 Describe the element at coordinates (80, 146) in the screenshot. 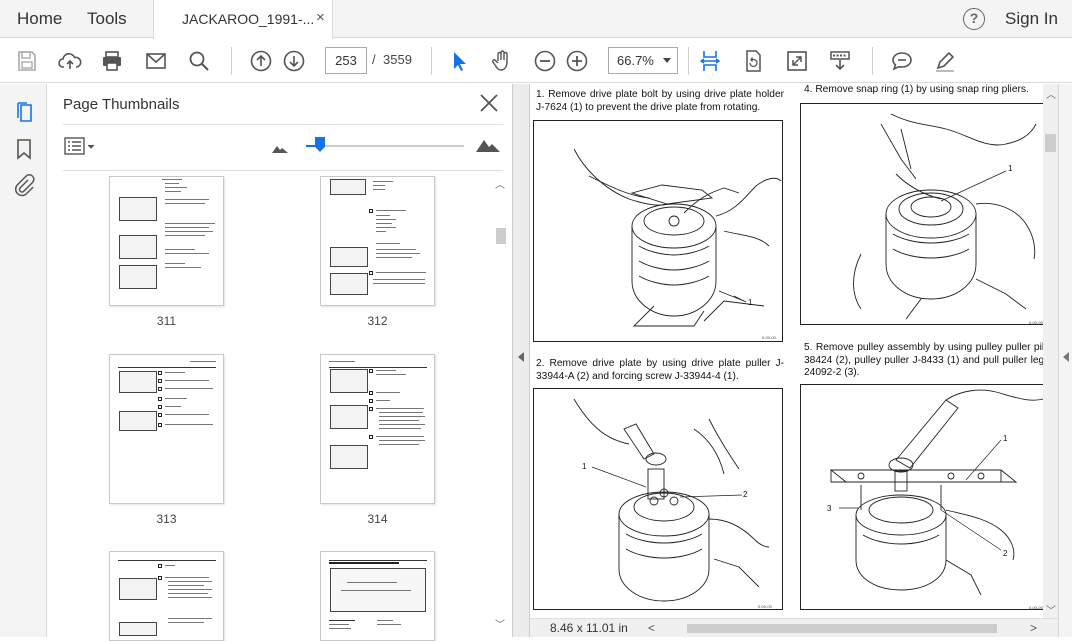

I see `thumbnail-options-icon` at that location.